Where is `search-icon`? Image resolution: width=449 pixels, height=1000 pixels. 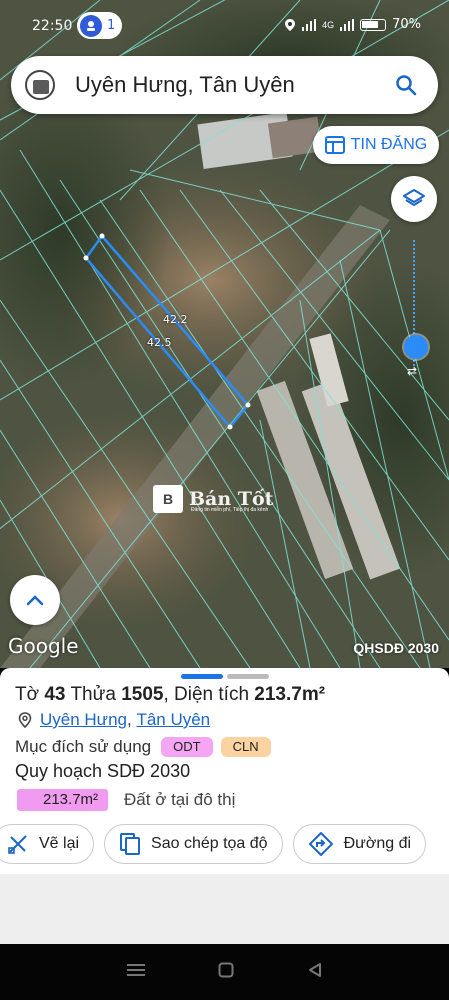
search-icon is located at coordinates (406, 85).